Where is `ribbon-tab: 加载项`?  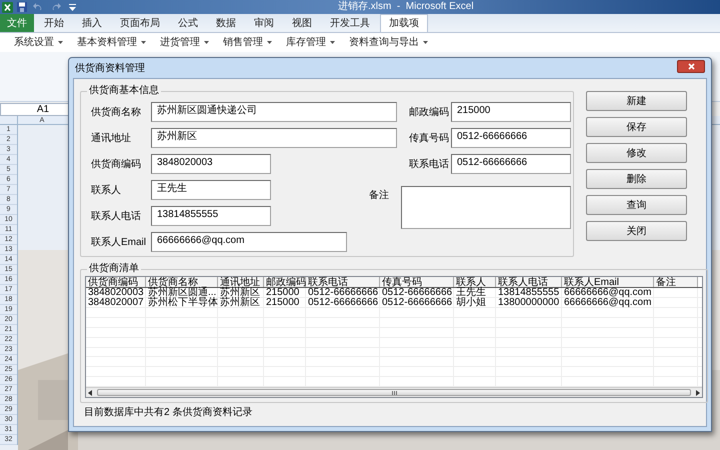 ribbon-tab: 加载项 is located at coordinates (404, 23).